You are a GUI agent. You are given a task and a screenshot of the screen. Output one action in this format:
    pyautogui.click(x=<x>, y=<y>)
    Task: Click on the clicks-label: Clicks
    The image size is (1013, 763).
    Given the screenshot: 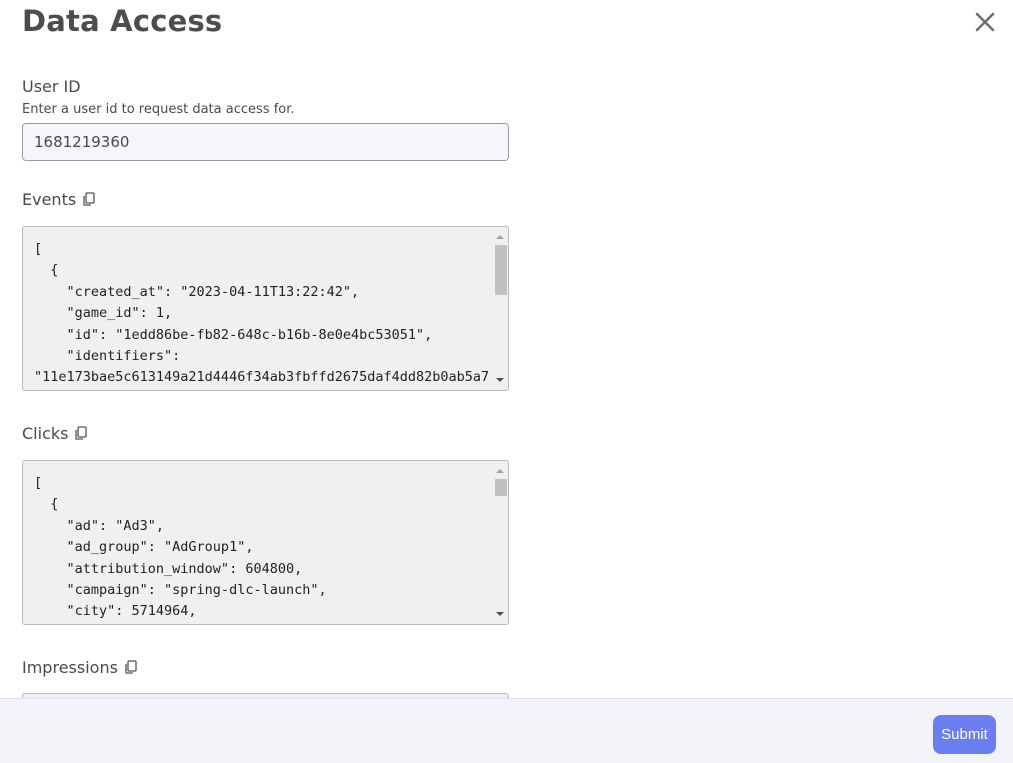 What is the action you would take?
    pyautogui.click(x=45, y=433)
    